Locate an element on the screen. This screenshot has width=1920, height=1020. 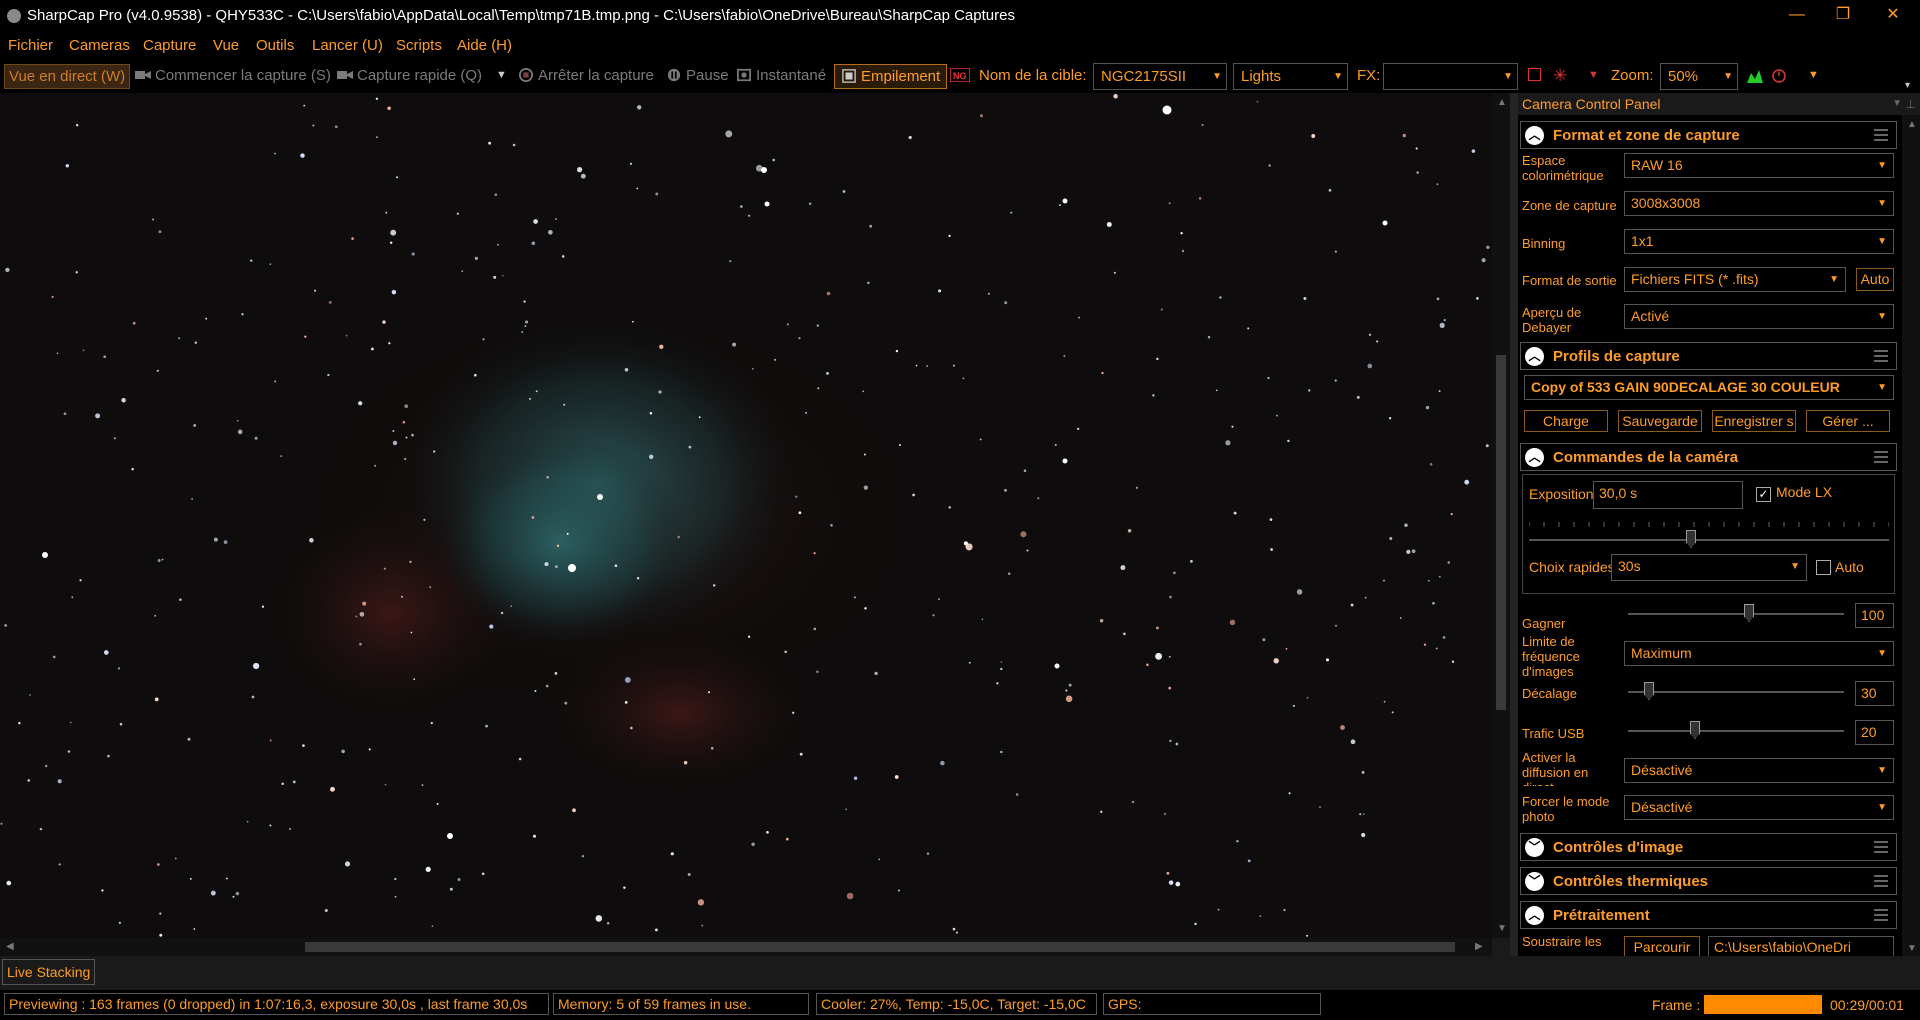
offset-slider is located at coordinates (1736, 692).